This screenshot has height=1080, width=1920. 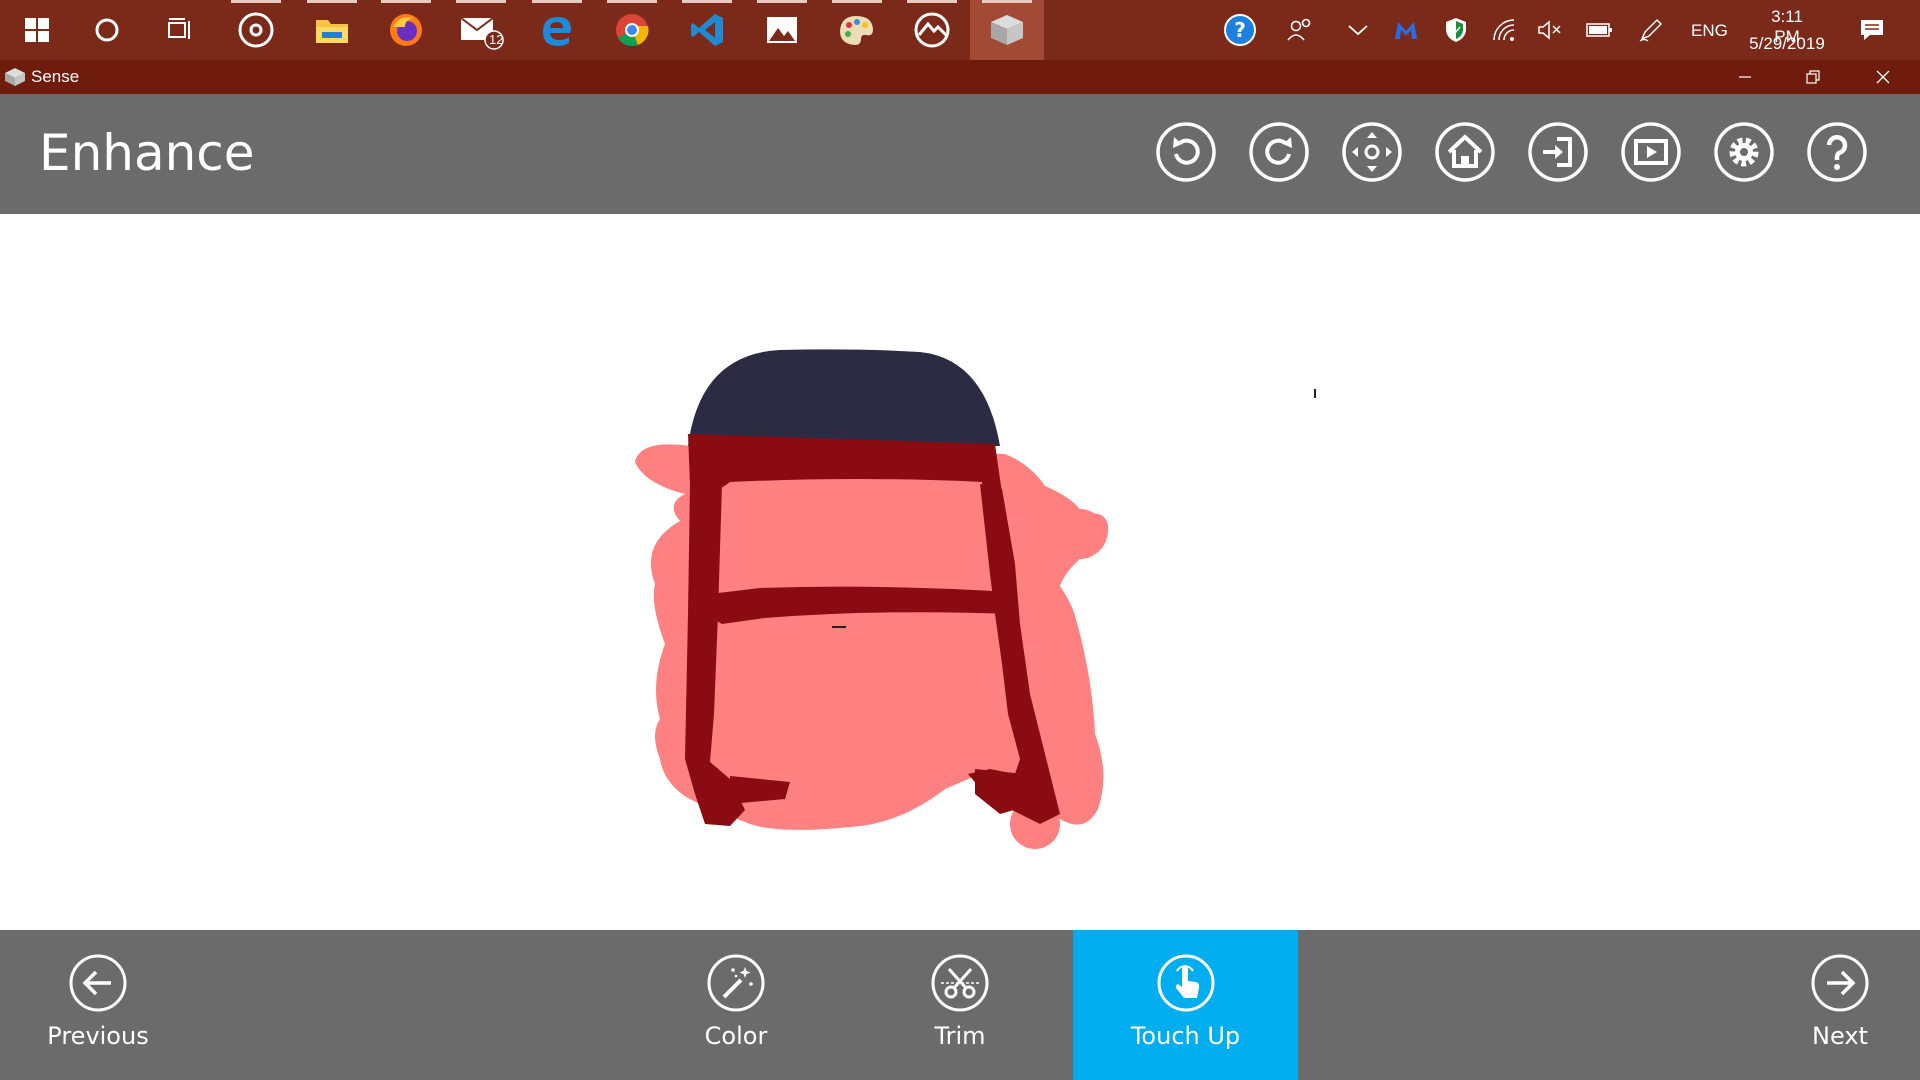 I want to click on play-preview-button, so click(x=1651, y=152).